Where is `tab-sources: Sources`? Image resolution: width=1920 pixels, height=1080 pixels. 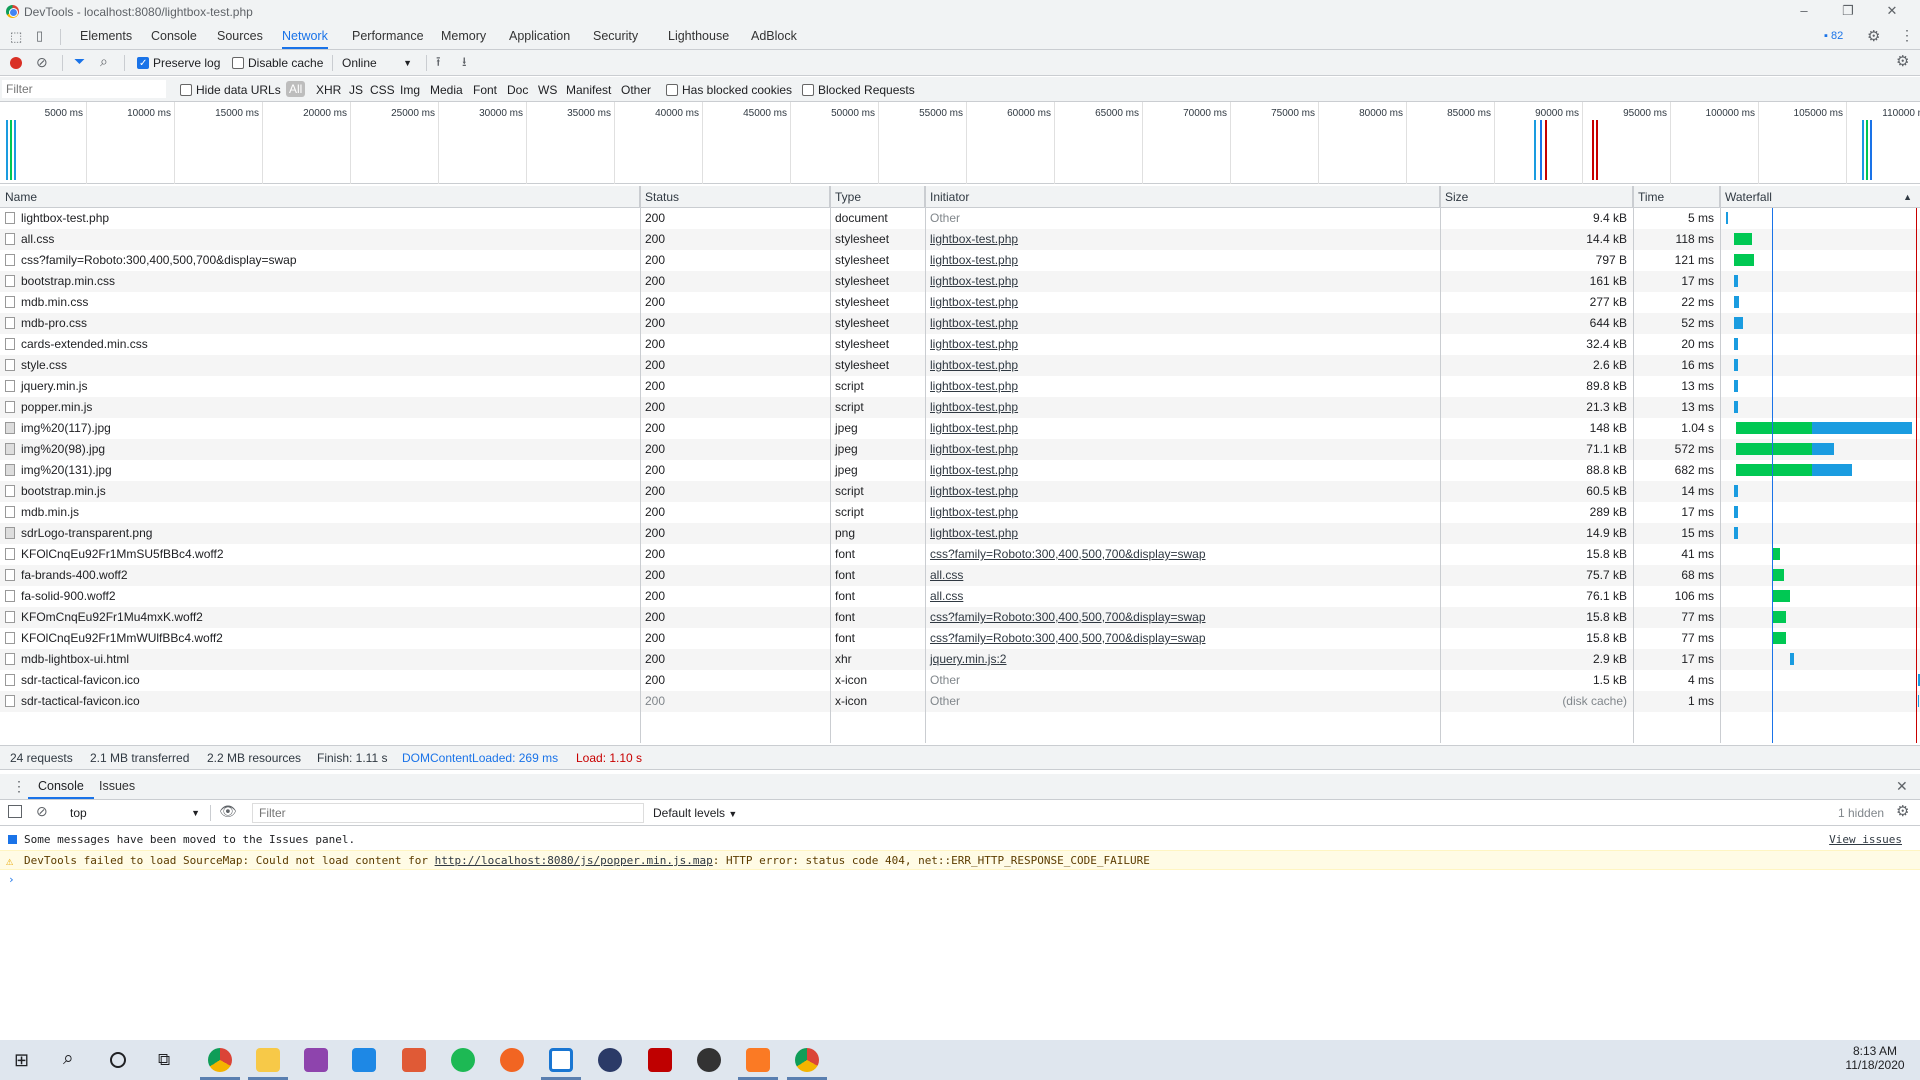 tab-sources: Sources is located at coordinates (240, 36).